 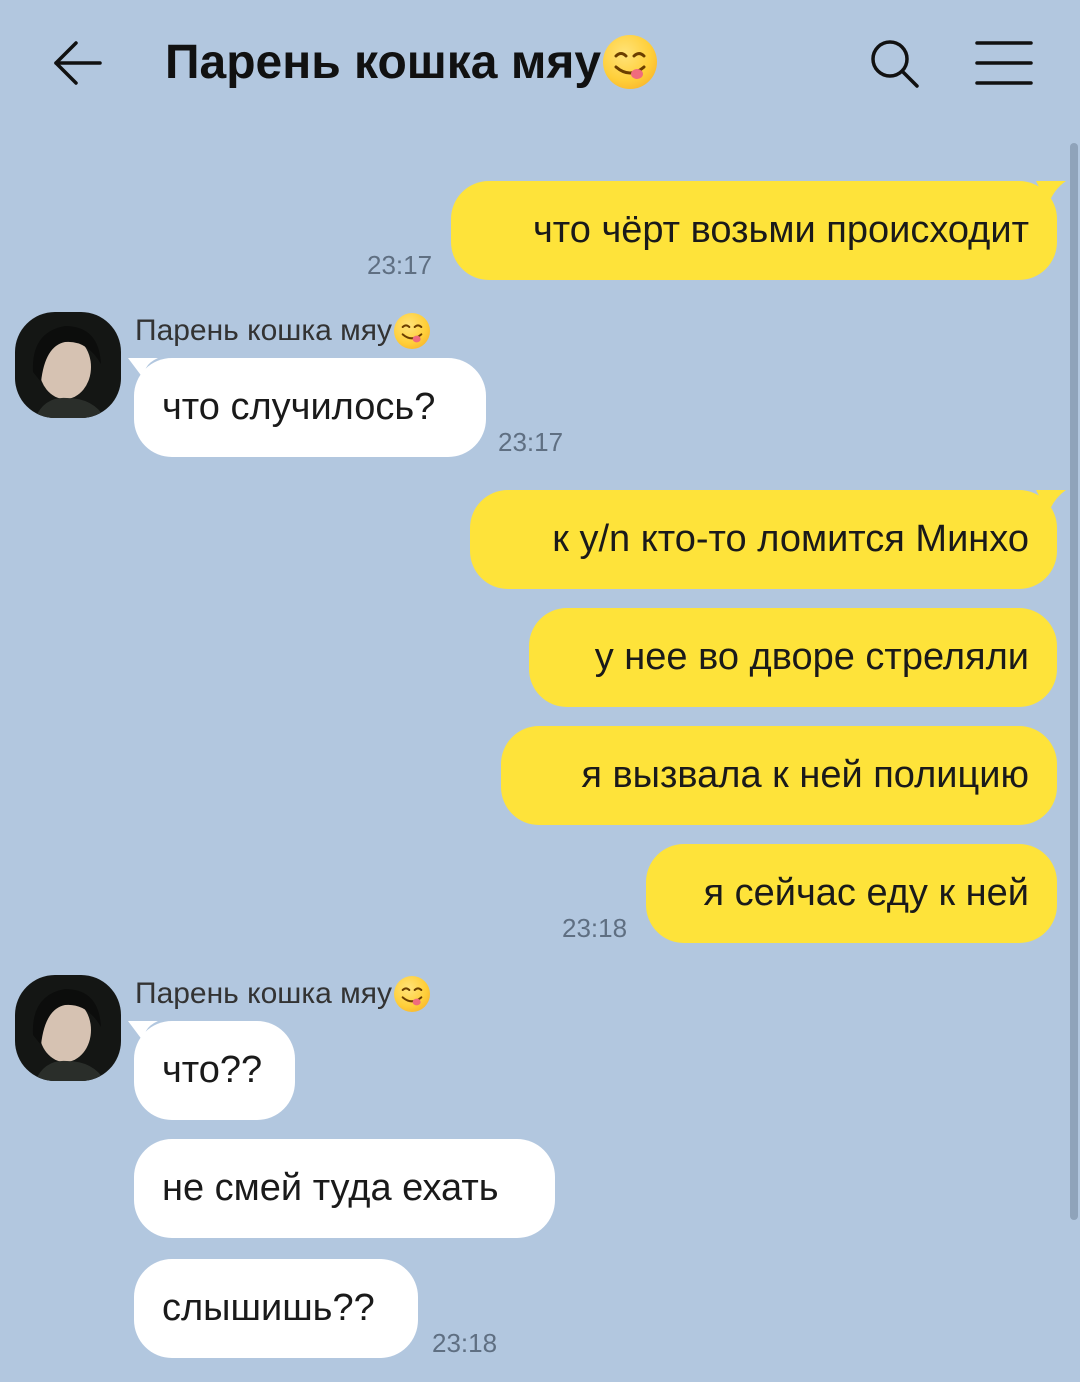 I want to click on message-text: у нее во дворе стреляли, so click(x=811, y=657).